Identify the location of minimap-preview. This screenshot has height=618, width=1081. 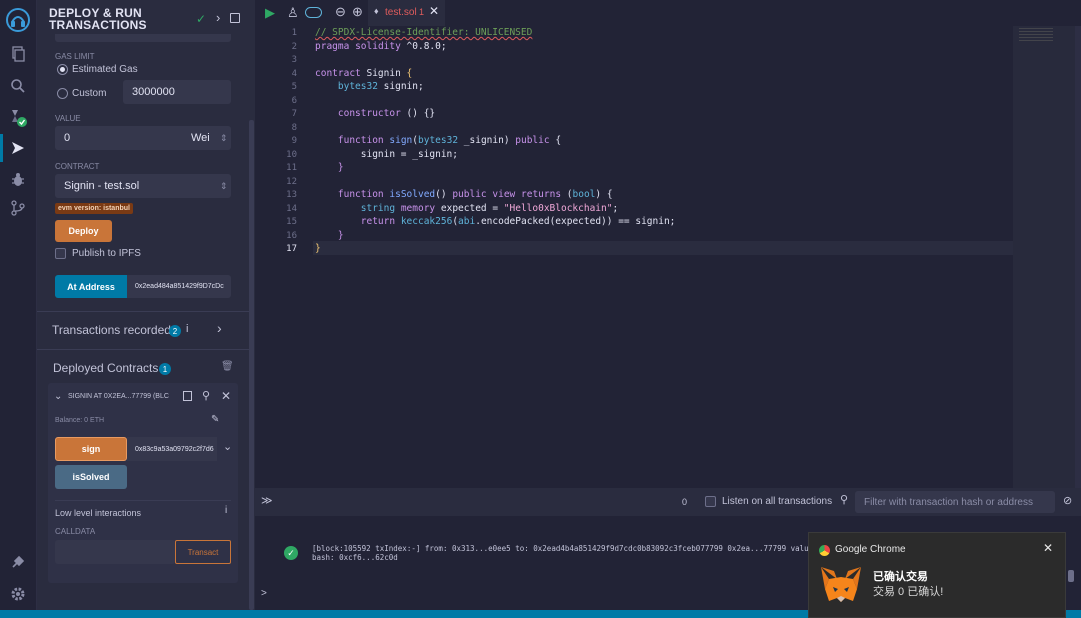
(1036, 35).